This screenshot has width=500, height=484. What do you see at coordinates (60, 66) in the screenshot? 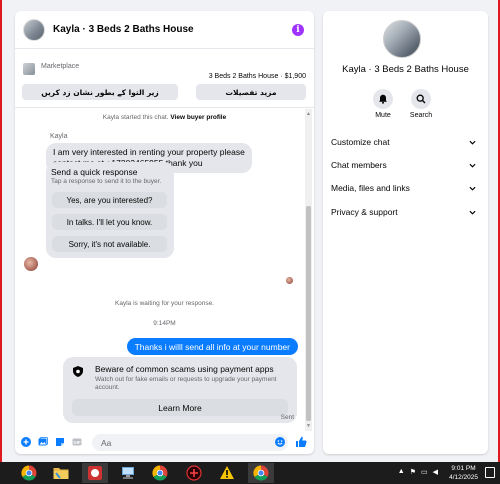
I see `marketplace-label: Marketplace` at bounding box center [60, 66].